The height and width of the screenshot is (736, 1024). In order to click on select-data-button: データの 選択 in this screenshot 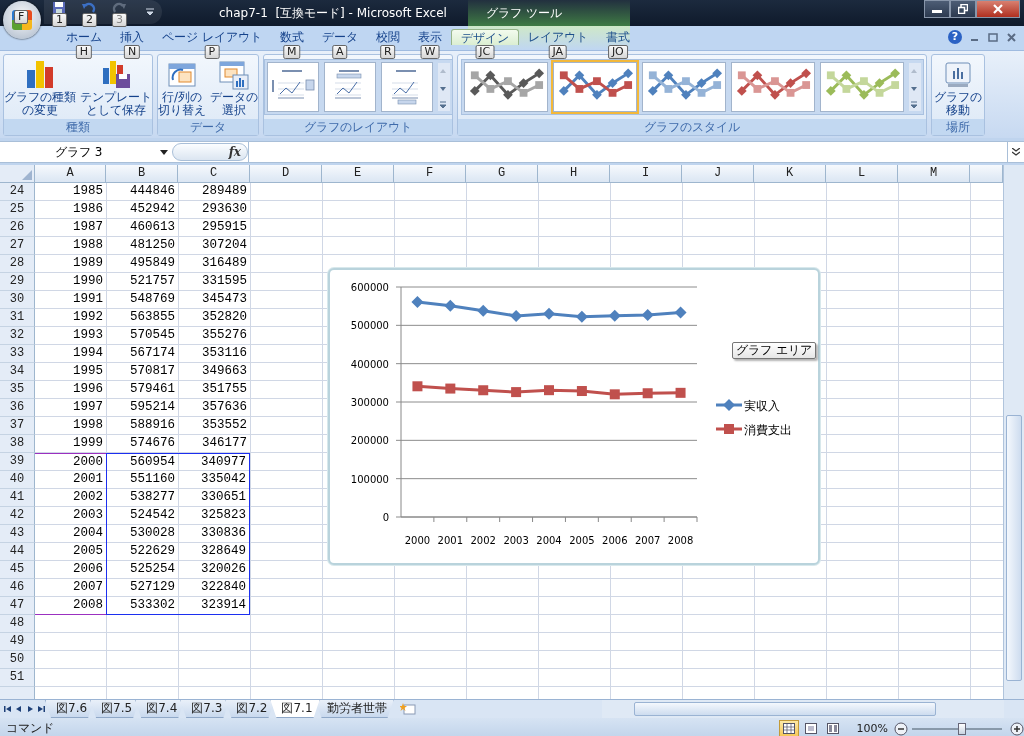, I will do `click(234, 87)`.